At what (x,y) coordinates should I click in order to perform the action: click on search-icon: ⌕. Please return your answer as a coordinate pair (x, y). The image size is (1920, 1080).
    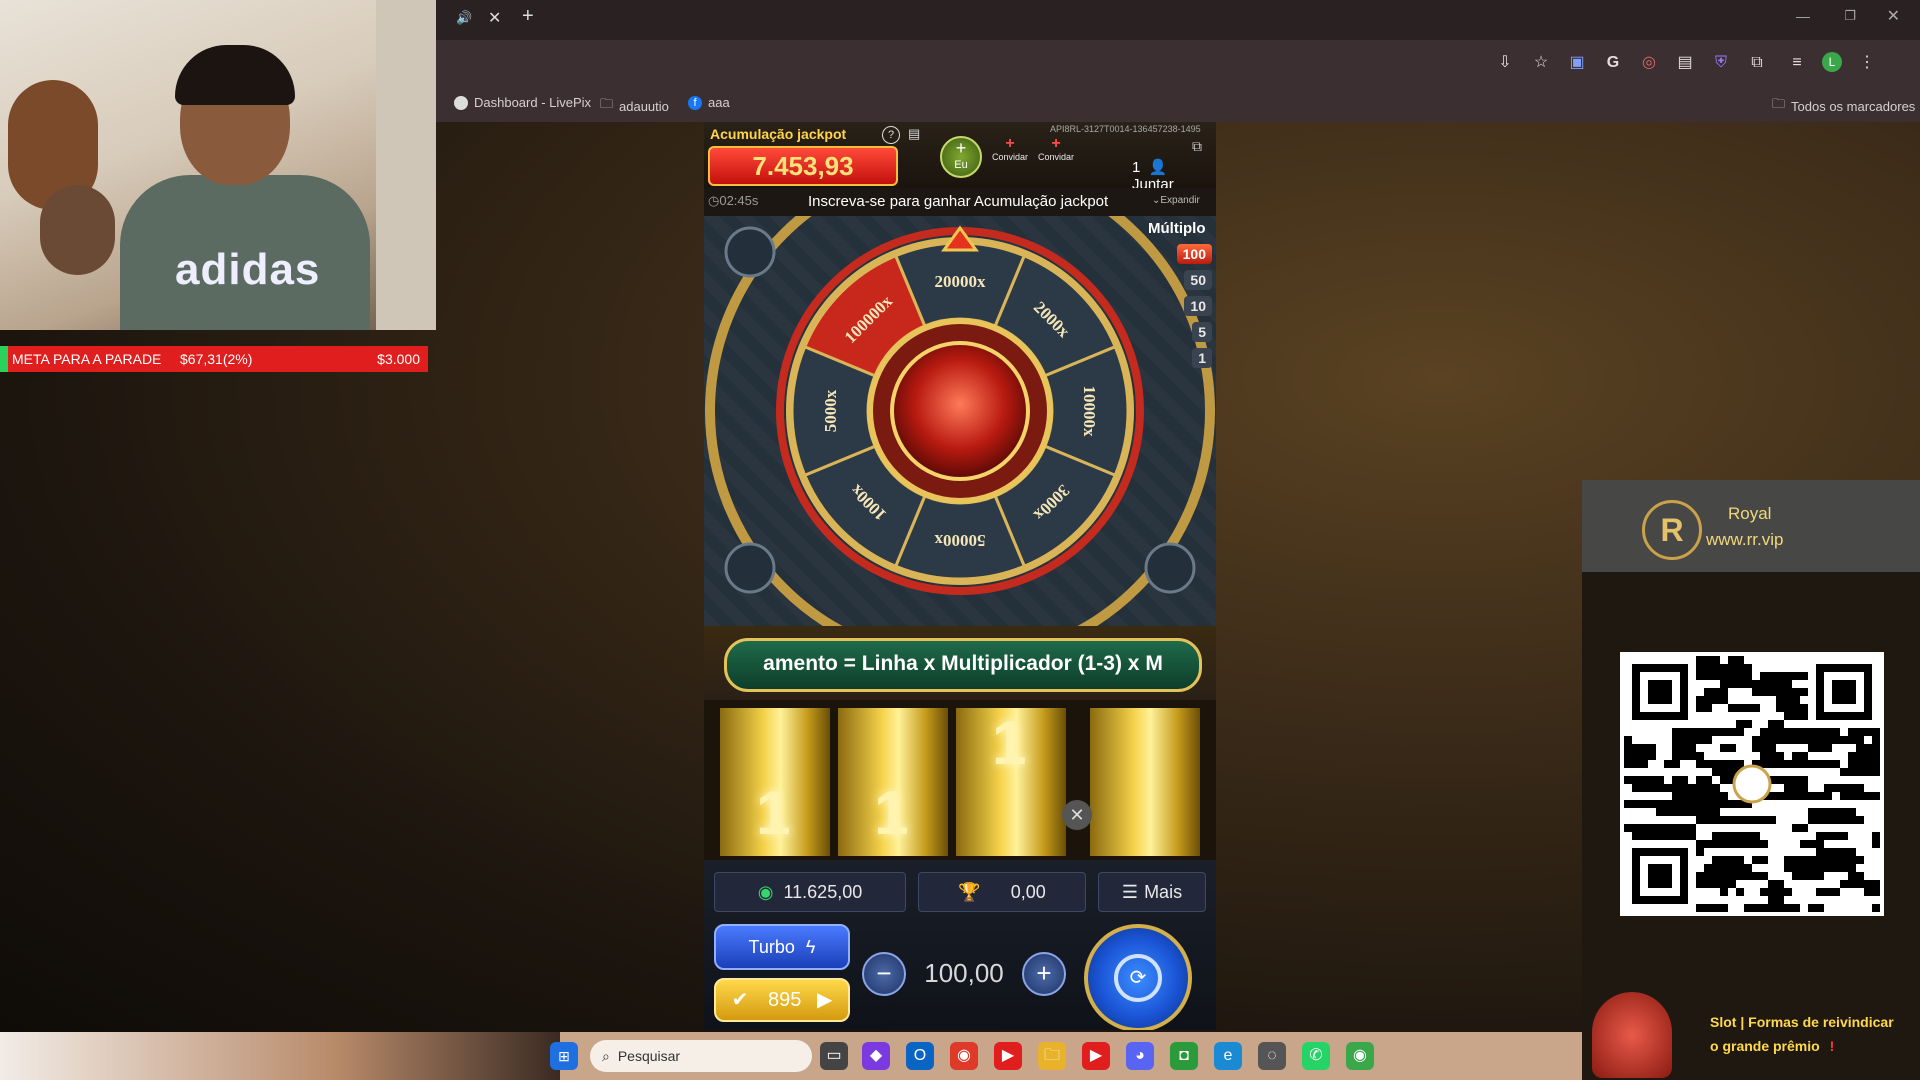
    Looking at the image, I should click on (606, 1055).